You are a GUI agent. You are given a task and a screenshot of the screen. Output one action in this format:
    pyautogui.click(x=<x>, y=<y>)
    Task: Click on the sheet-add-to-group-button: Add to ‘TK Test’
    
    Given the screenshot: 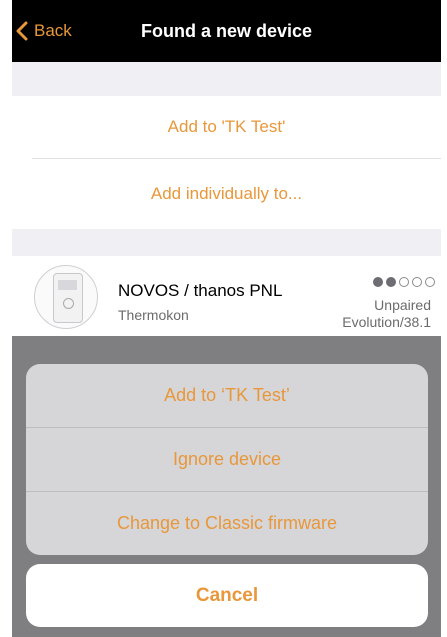 What is the action you would take?
    pyautogui.click(x=227, y=395)
    